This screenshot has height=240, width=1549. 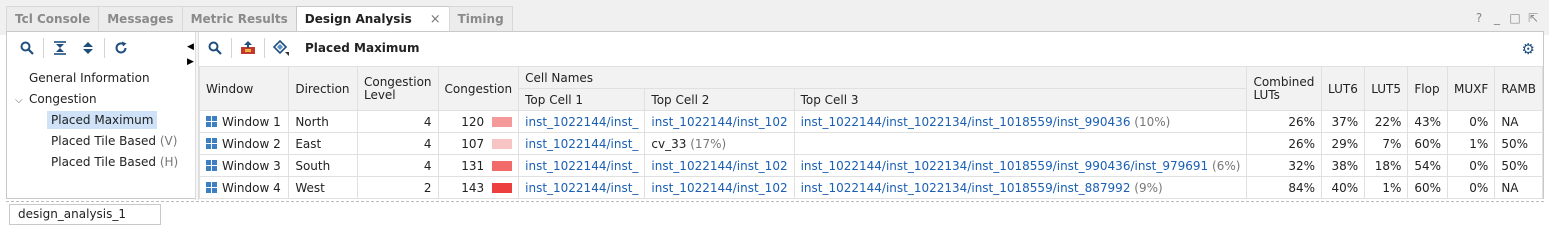 I want to click on refresh-icon, so click(x=121, y=48).